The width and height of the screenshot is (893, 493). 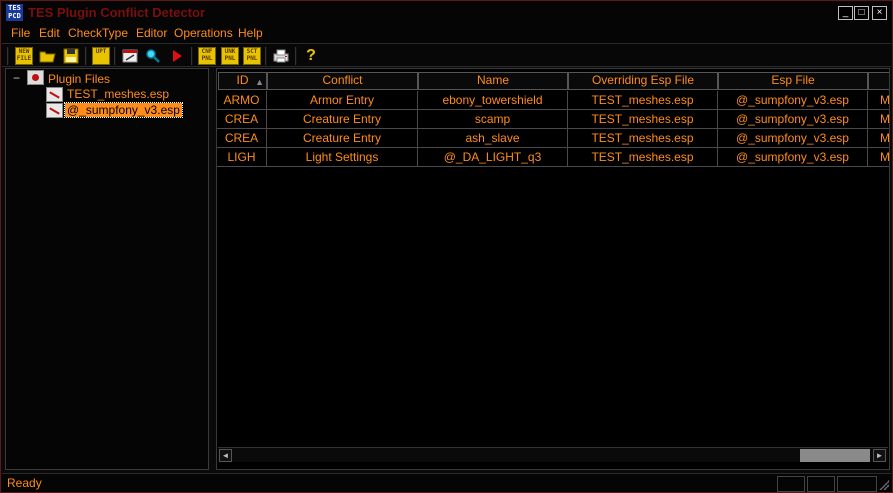 I want to click on status-text: Ready, so click(x=24, y=483).